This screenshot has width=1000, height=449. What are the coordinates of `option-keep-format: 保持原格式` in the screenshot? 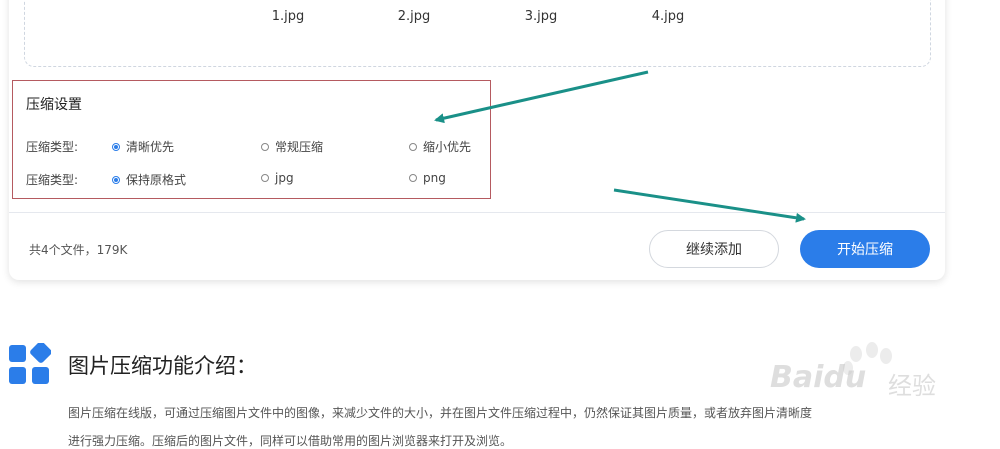 It's located at (149, 179).